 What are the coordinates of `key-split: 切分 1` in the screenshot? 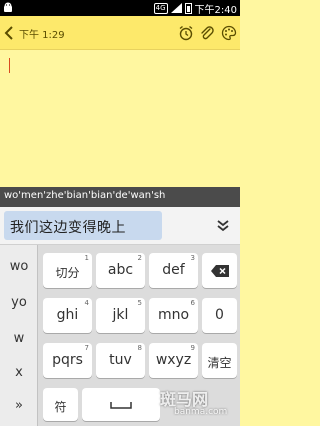 It's located at (67, 270).